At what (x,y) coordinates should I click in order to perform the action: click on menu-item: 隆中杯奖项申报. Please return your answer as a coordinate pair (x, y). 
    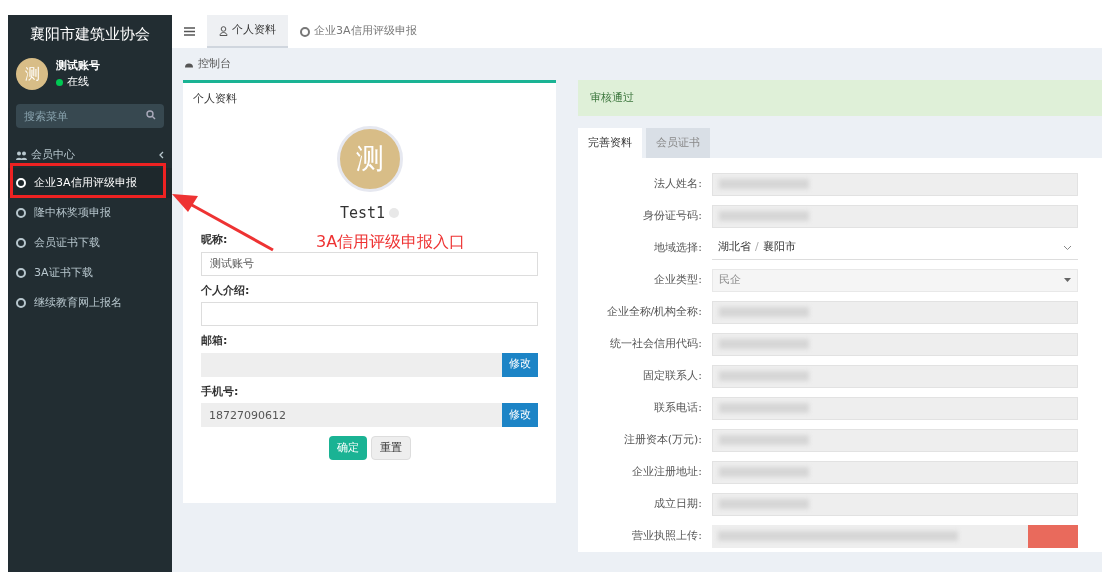
    Looking at the image, I should click on (90, 213).